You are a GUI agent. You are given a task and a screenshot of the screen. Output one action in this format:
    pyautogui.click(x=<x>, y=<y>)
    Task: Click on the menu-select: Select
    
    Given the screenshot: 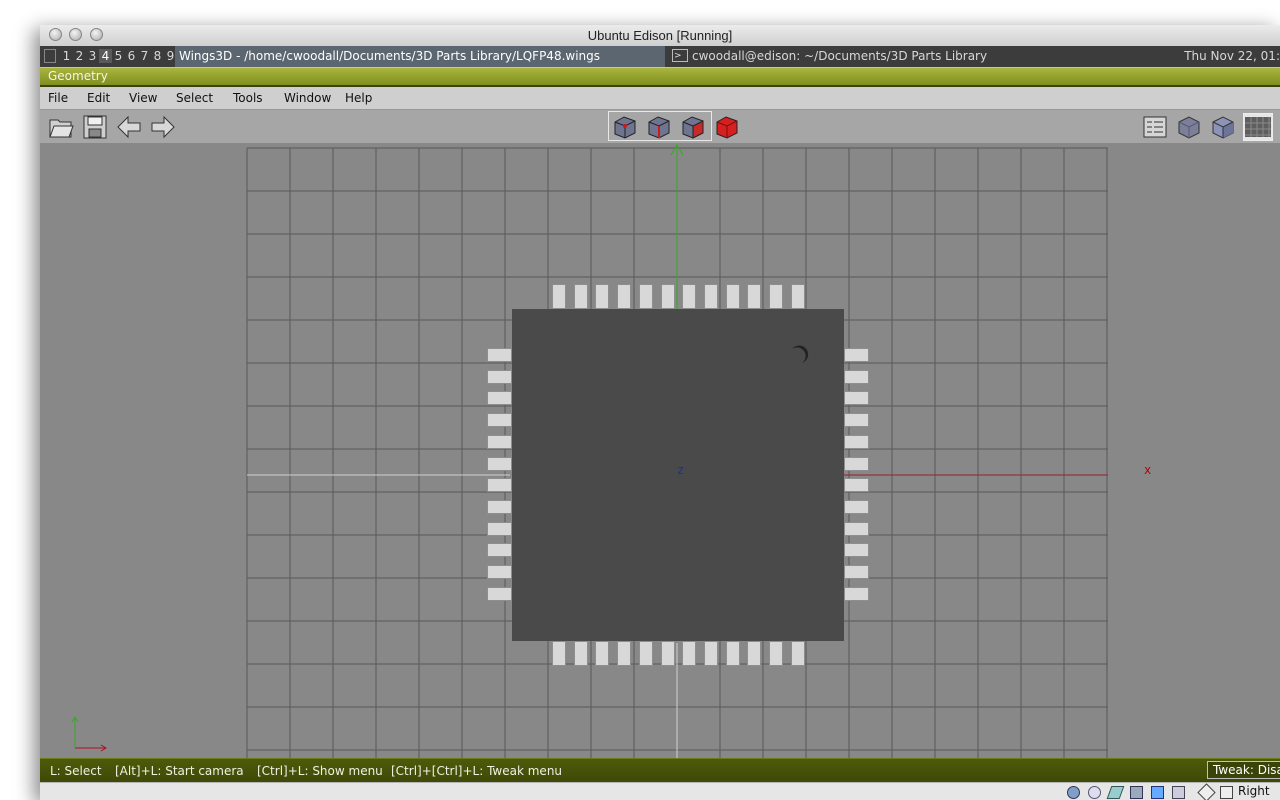 What is the action you would take?
    pyautogui.click(x=194, y=98)
    